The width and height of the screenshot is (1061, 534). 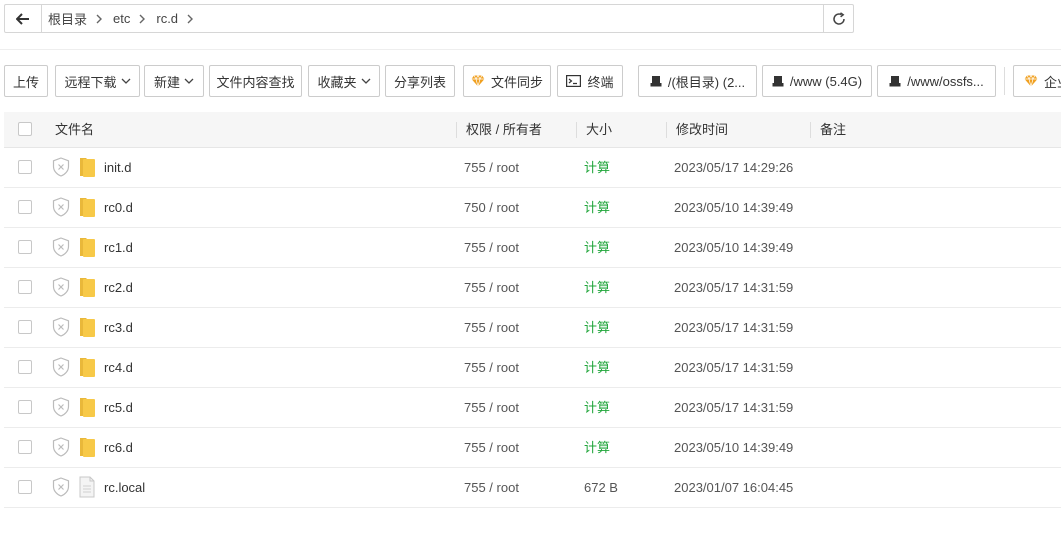 What do you see at coordinates (23, 18) in the screenshot?
I see `back-button` at bounding box center [23, 18].